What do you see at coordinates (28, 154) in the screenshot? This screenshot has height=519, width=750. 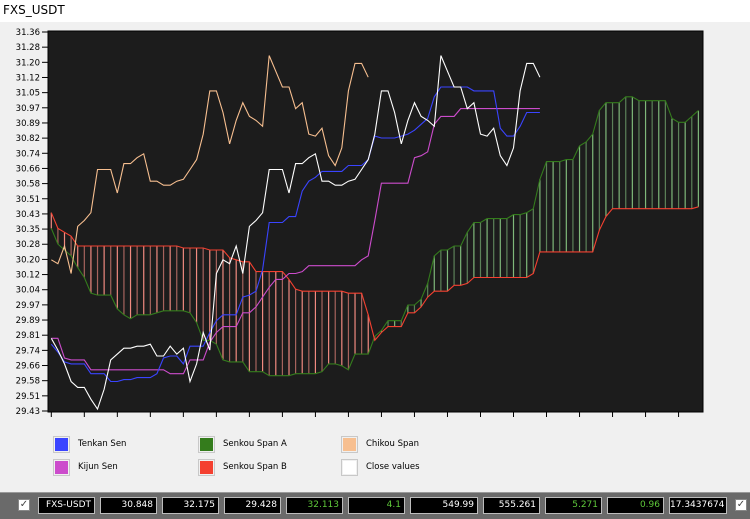 I see `y-tick-label: 30.74` at bounding box center [28, 154].